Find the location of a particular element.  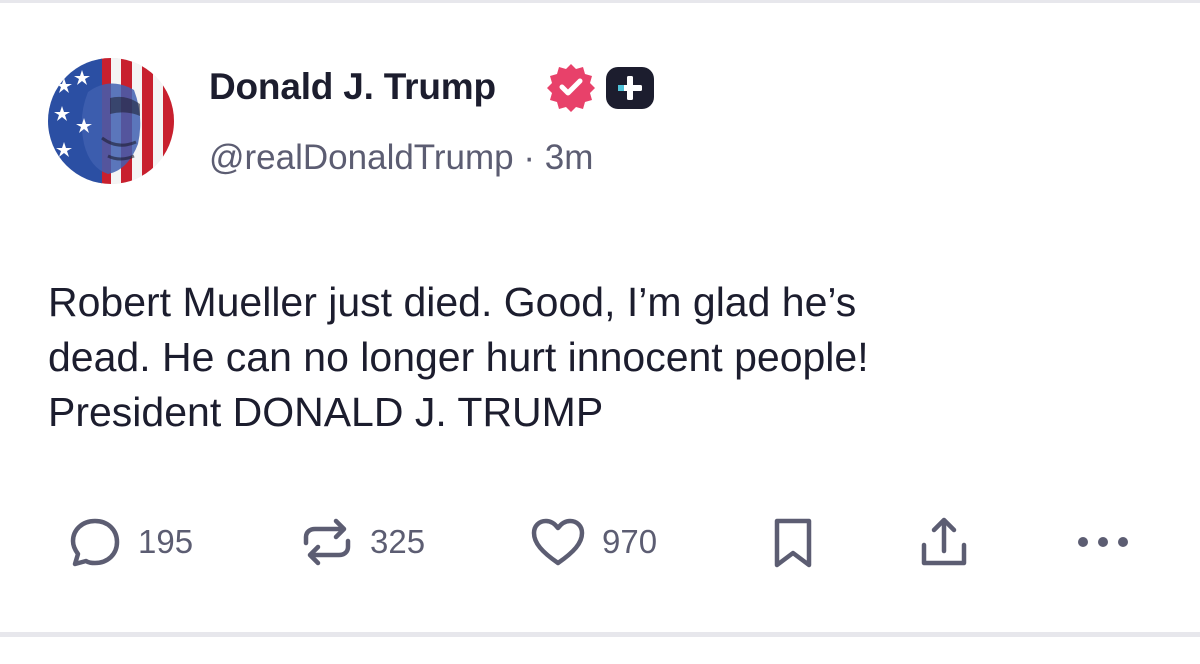

like-count: 970 is located at coordinates (630, 541).